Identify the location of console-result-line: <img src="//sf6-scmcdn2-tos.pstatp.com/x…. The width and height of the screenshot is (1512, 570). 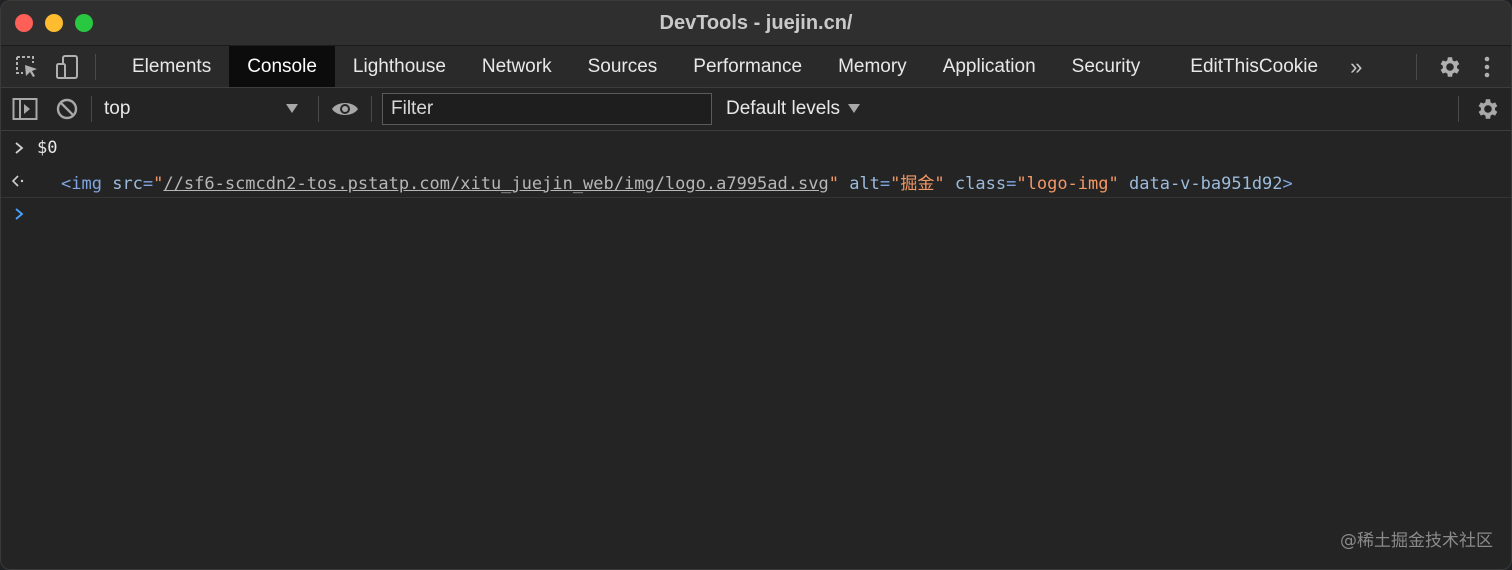
(756, 181).